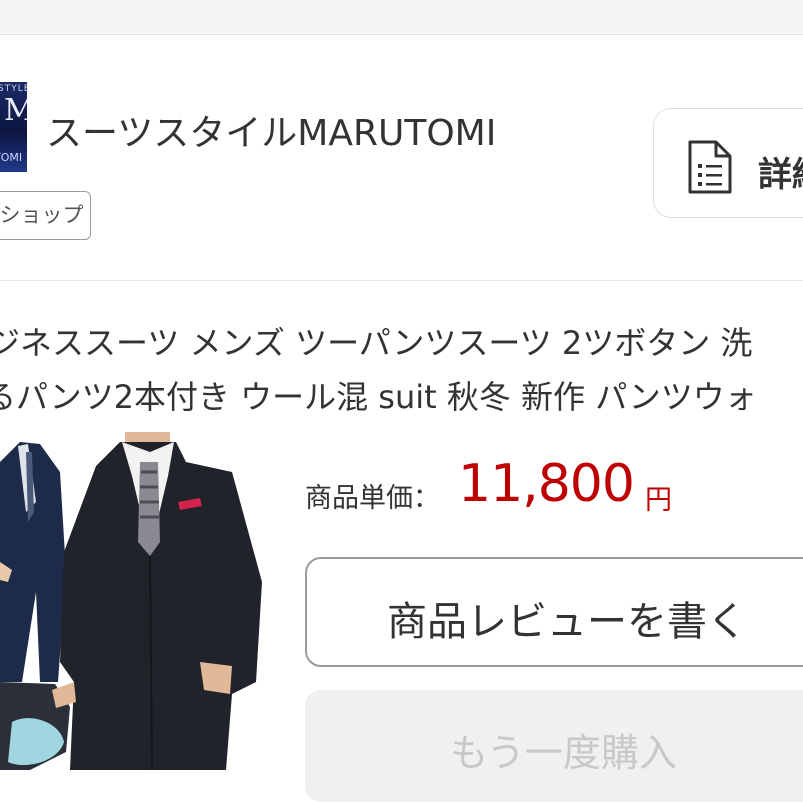 The width and height of the screenshot is (803, 803). I want to click on buy-again-button: もう一度購入, so click(554, 746).